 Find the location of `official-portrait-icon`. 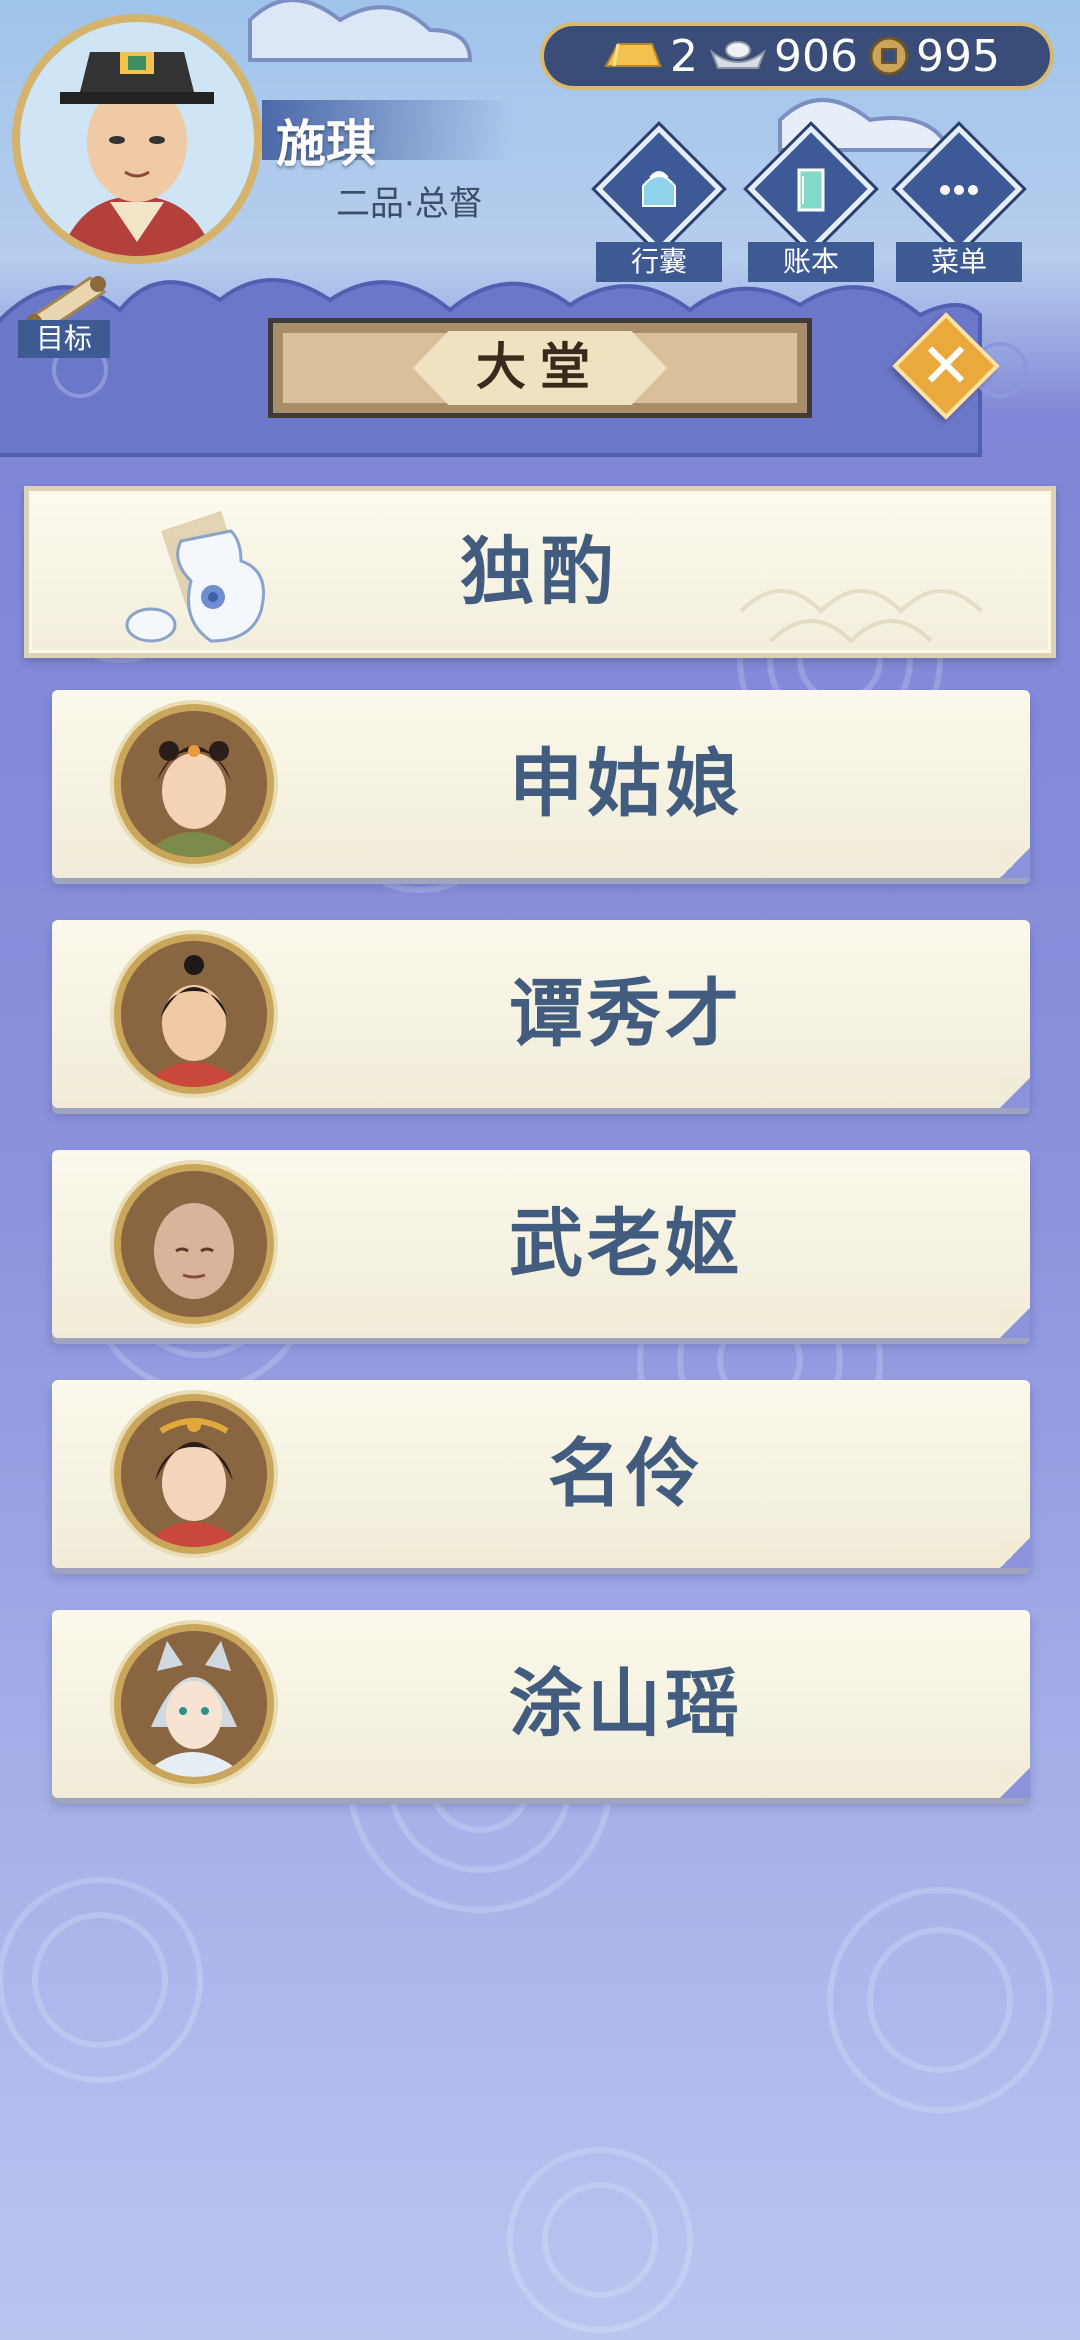

official-portrait-icon is located at coordinates (137, 139).